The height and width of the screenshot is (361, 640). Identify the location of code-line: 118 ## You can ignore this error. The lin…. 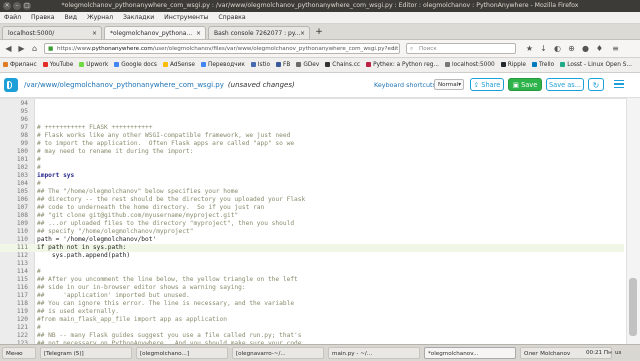
(312, 304).